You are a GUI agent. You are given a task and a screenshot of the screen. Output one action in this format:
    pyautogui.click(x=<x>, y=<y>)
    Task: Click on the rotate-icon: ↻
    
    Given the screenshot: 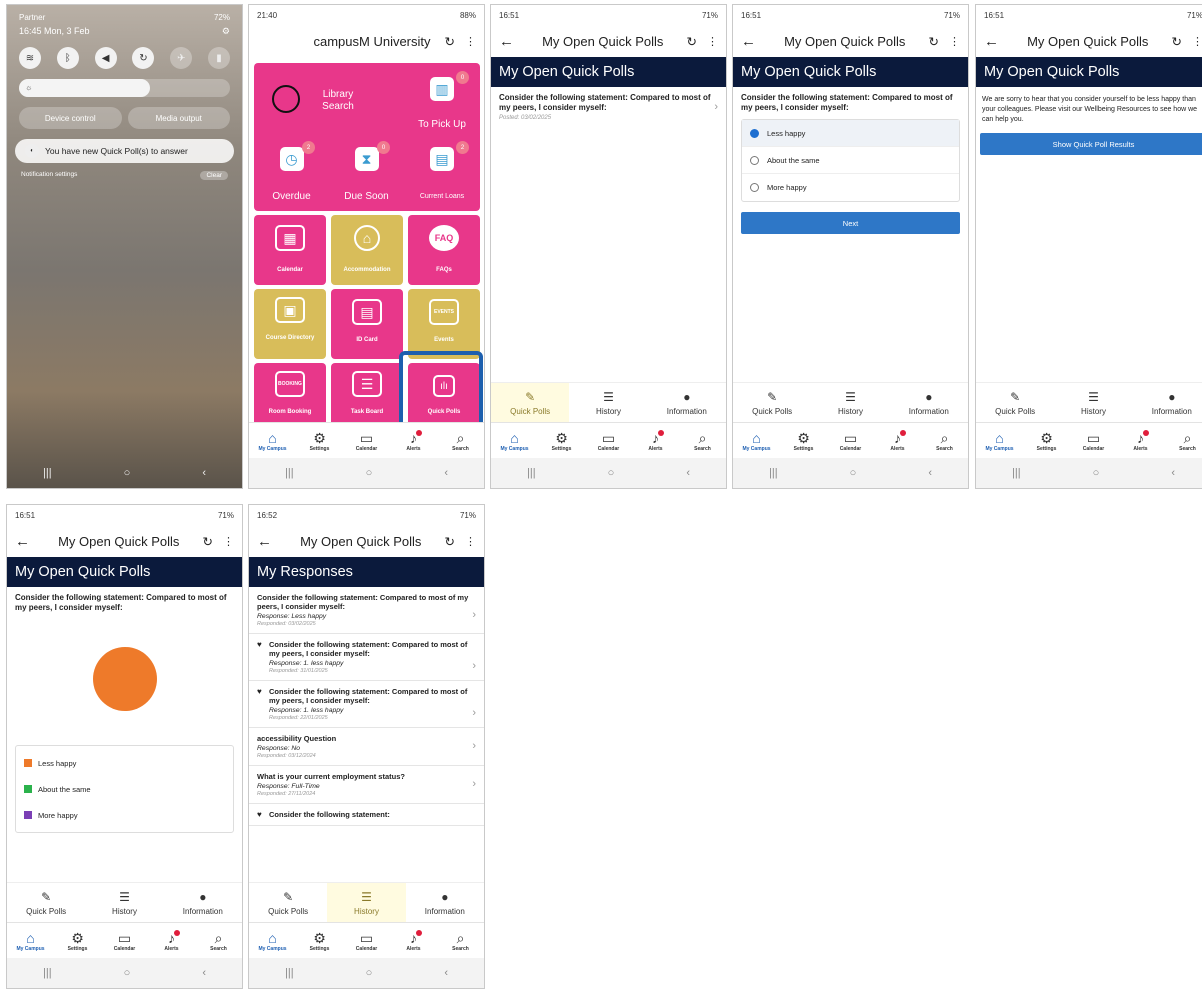 What is the action you would take?
    pyautogui.click(x=143, y=58)
    